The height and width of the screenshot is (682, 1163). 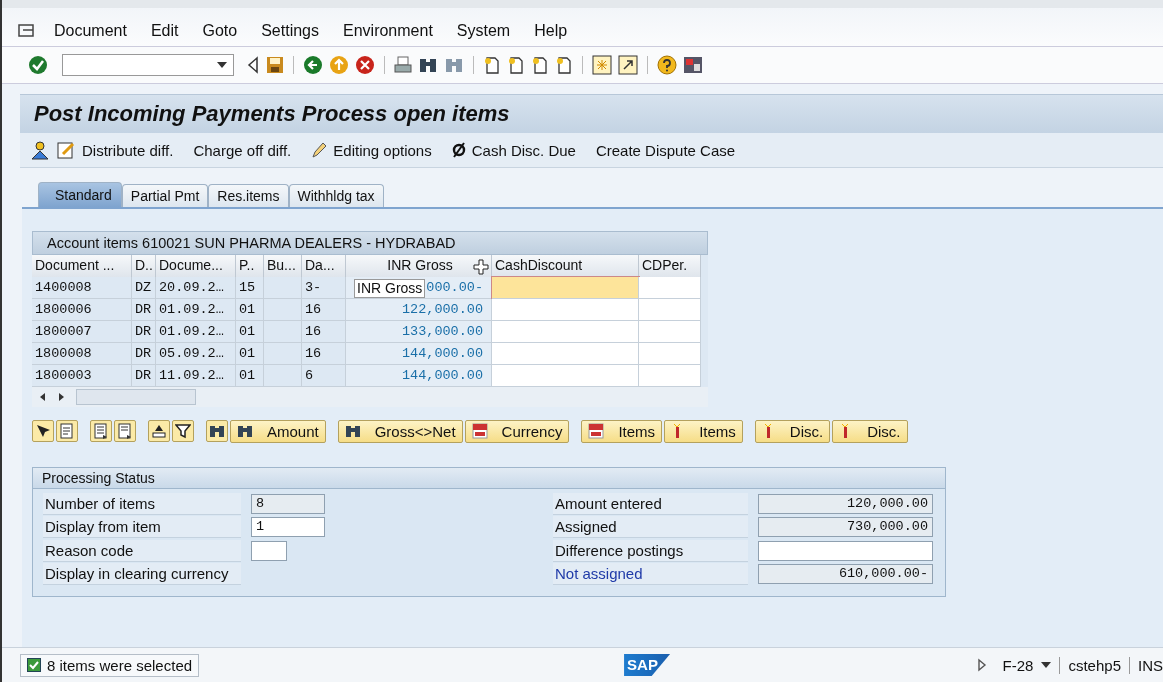 What do you see at coordinates (90, 31) in the screenshot?
I see `menu-item: Document` at bounding box center [90, 31].